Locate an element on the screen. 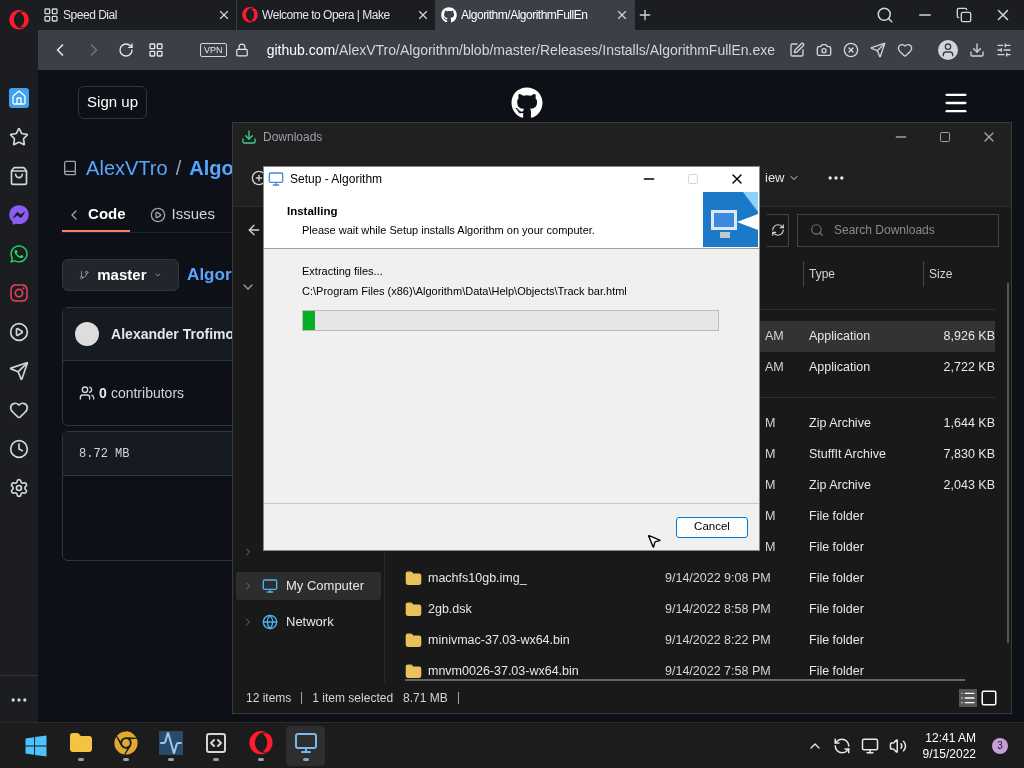 The image size is (1024, 768). browser-tab: Algorithm/AlgorithmFullEn is located at coordinates (536, 15).